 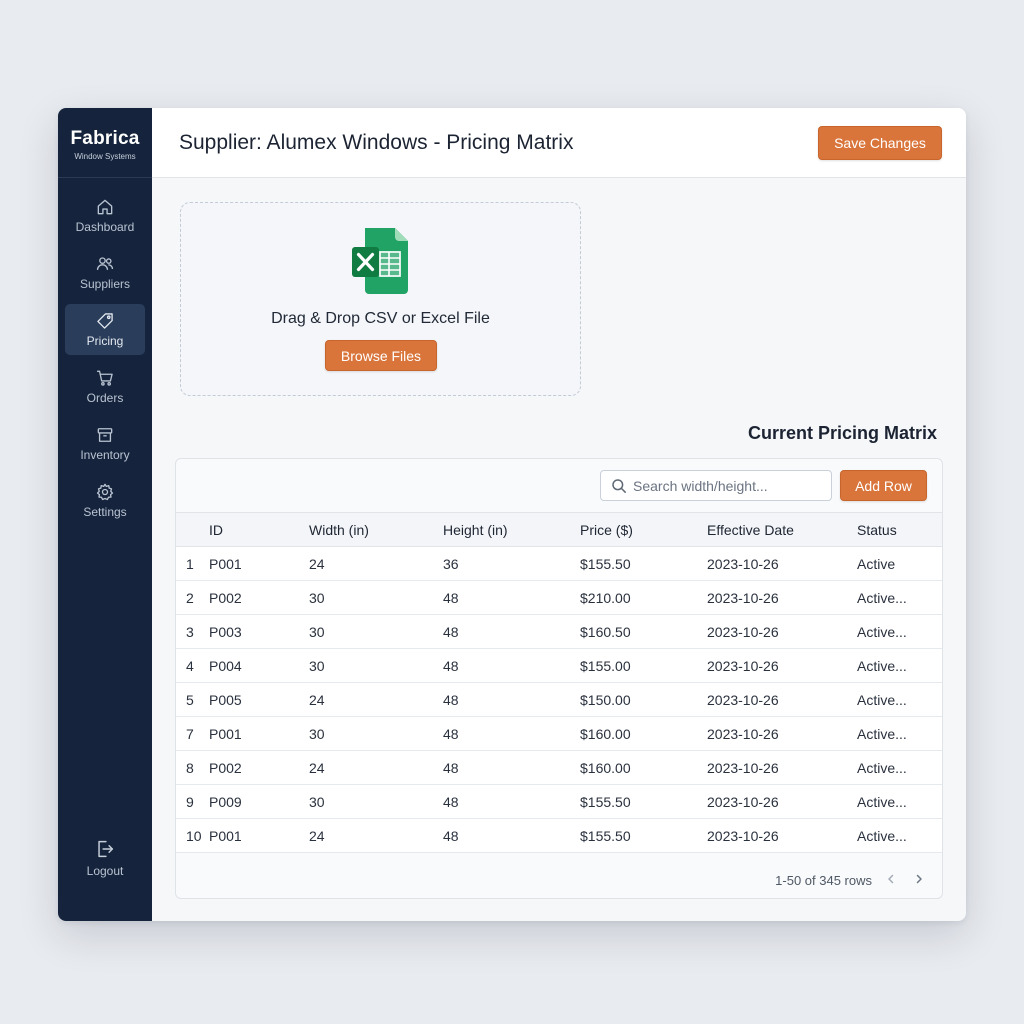 I want to click on search-input, so click(x=728, y=486).